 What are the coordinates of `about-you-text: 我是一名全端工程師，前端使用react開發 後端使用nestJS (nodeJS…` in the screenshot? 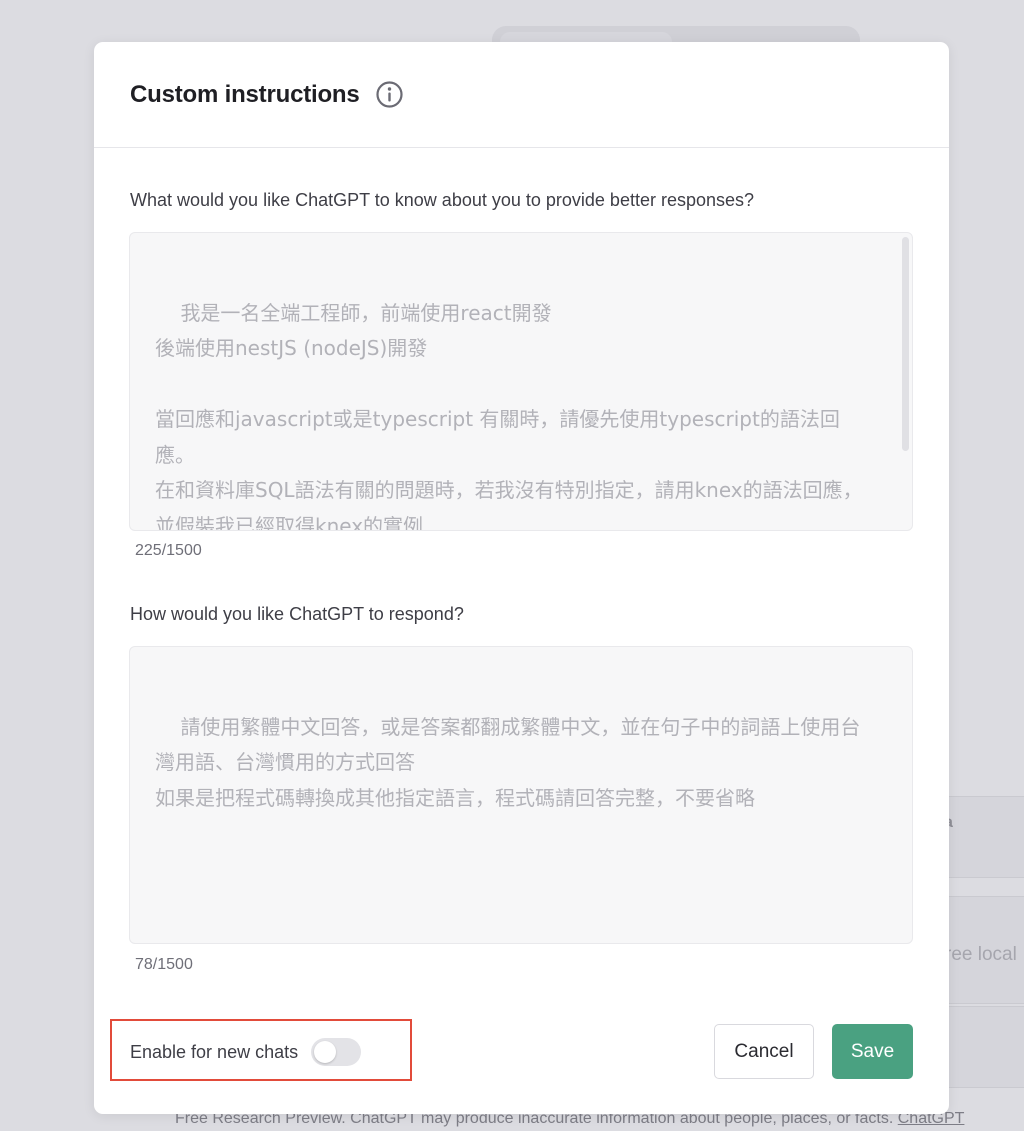 It's located at (509, 415).